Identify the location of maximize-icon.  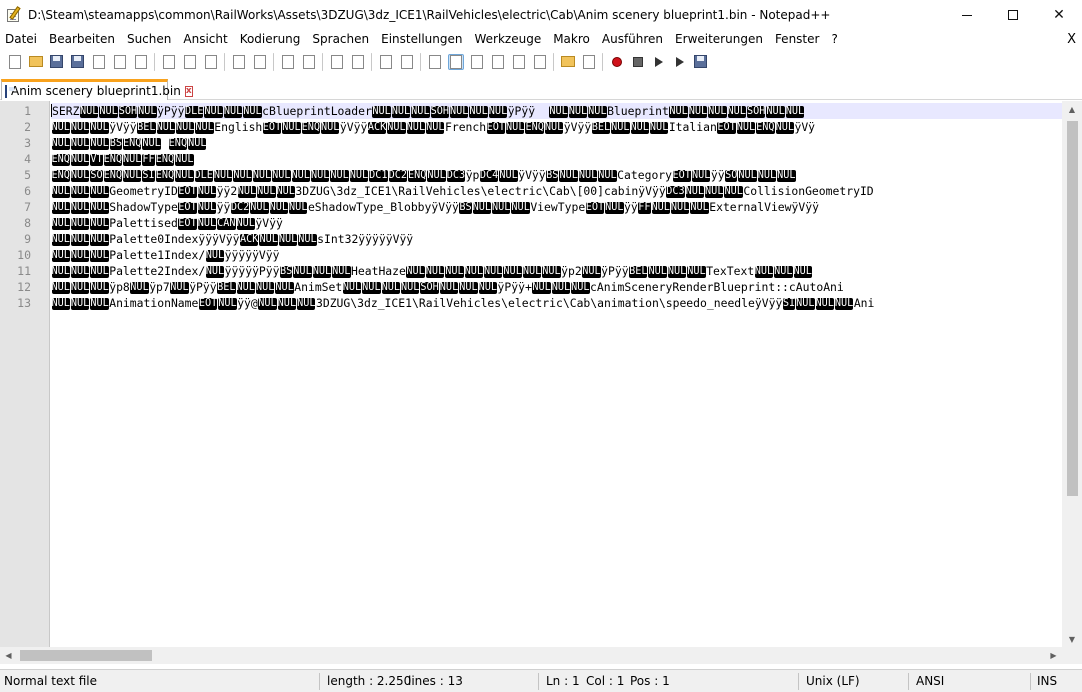
(1013, 15).